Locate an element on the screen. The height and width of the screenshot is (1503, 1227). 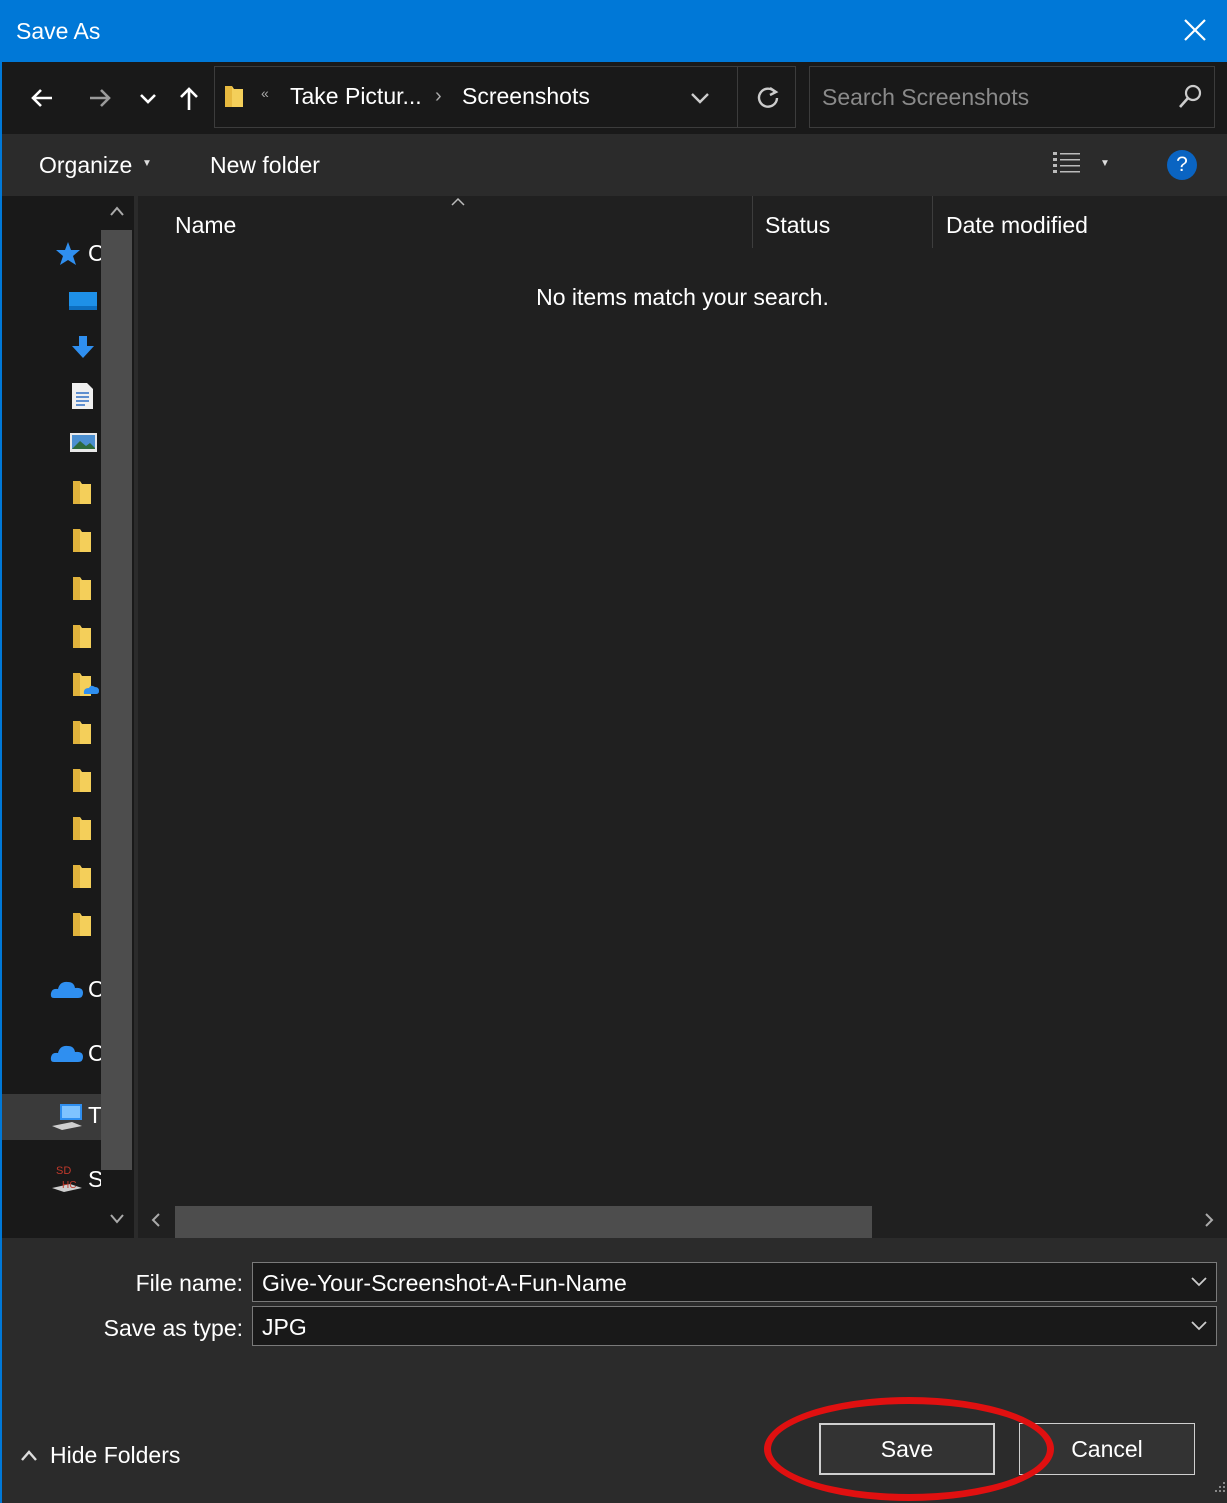
documents-icon is located at coordinates (83, 398).